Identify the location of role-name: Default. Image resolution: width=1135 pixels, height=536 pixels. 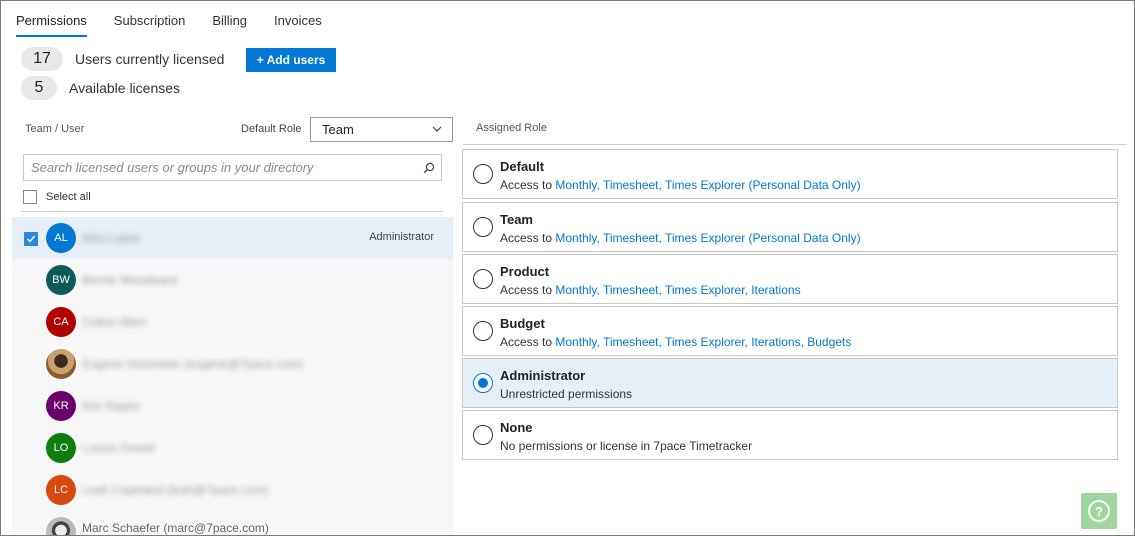
(522, 166).